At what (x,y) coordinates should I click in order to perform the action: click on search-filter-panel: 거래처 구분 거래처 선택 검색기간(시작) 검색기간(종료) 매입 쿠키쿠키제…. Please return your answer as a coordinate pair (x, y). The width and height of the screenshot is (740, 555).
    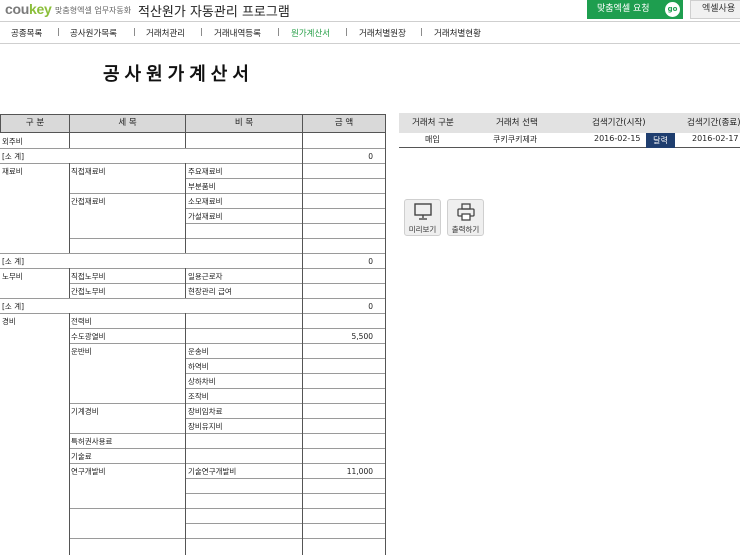
    Looking at the image, I should click on (569, 131).